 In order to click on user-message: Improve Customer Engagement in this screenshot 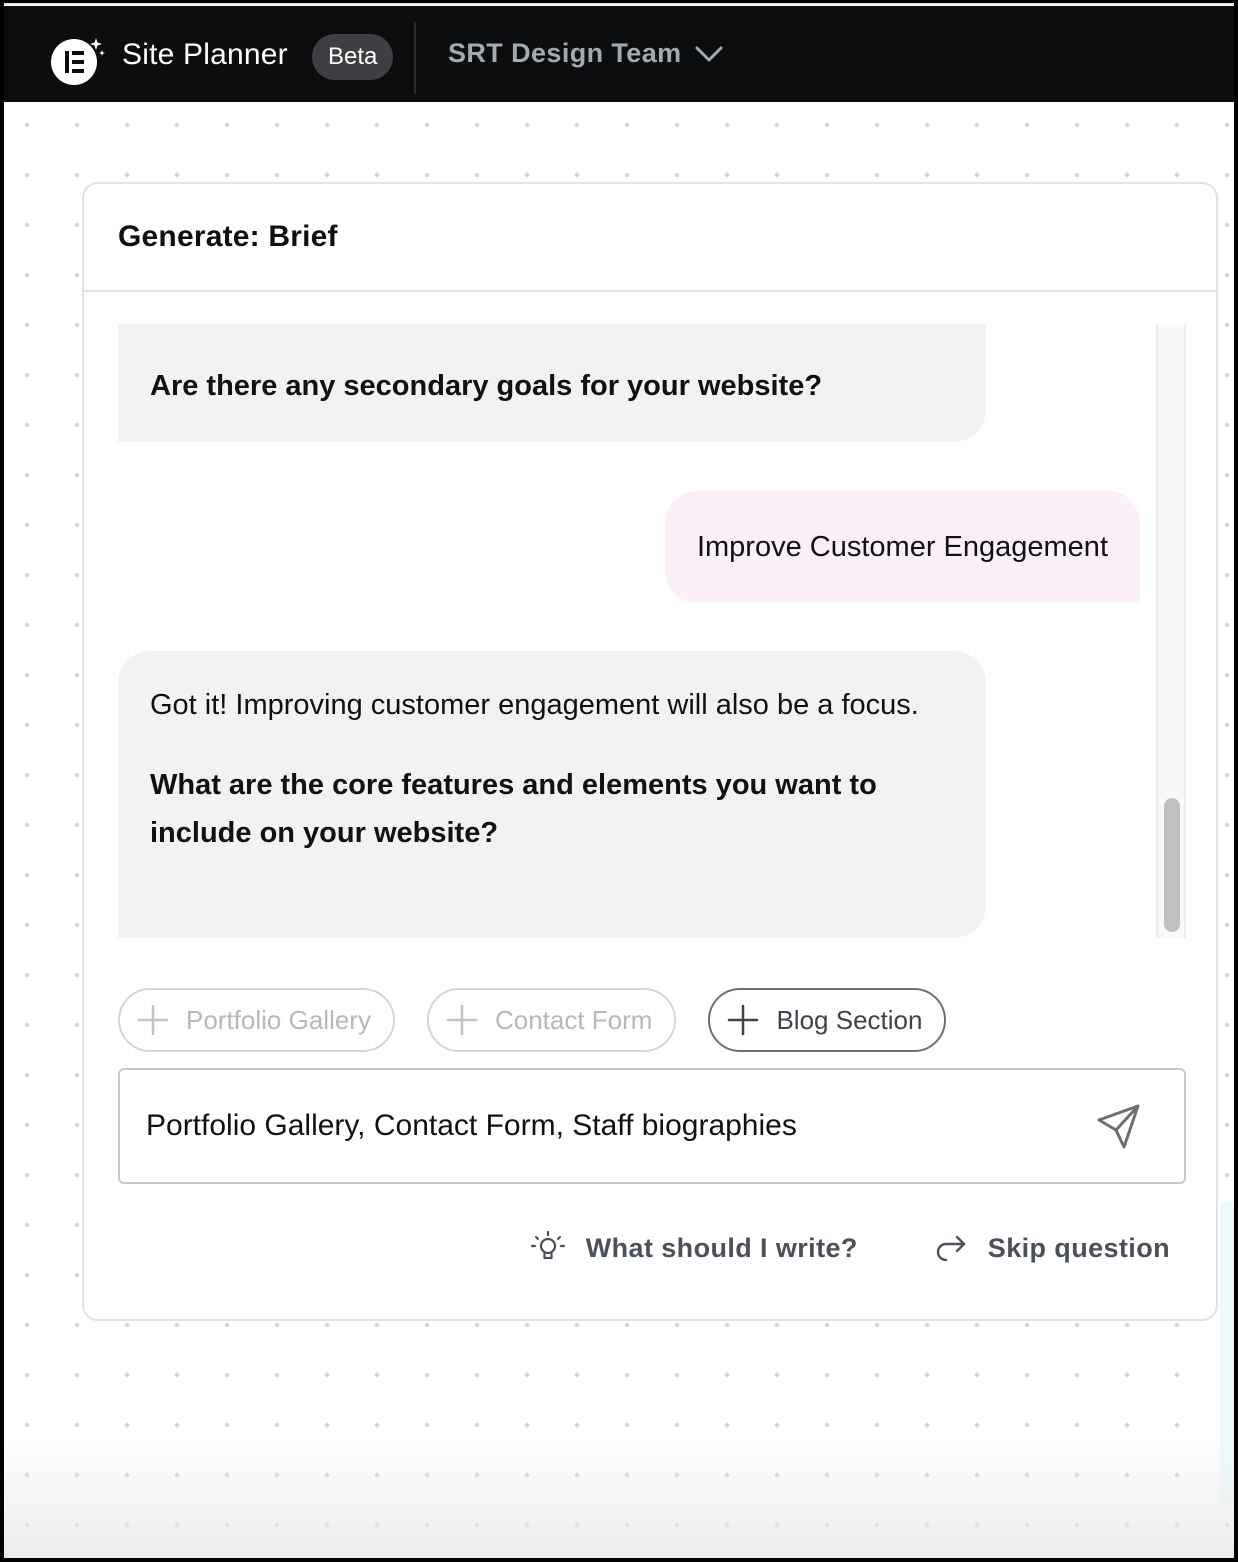, I will do `click(902, 547)`.